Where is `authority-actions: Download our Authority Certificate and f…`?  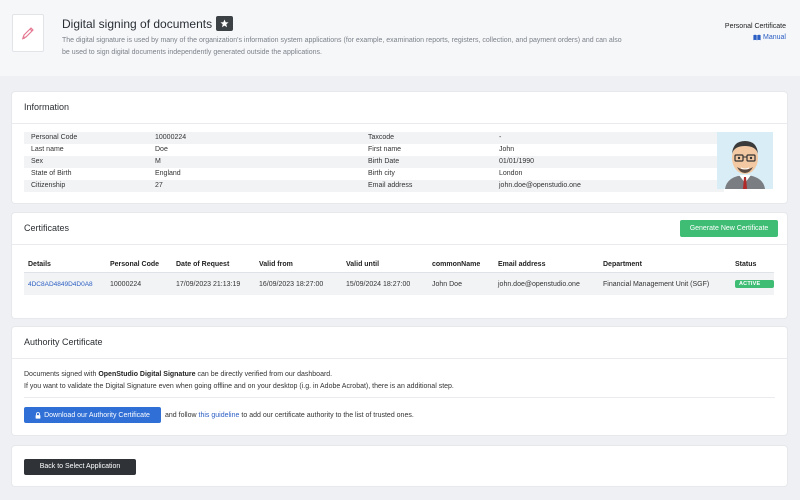
authority-actions: Download our Authority Certificate and f… is located at coordinates (219, 415).